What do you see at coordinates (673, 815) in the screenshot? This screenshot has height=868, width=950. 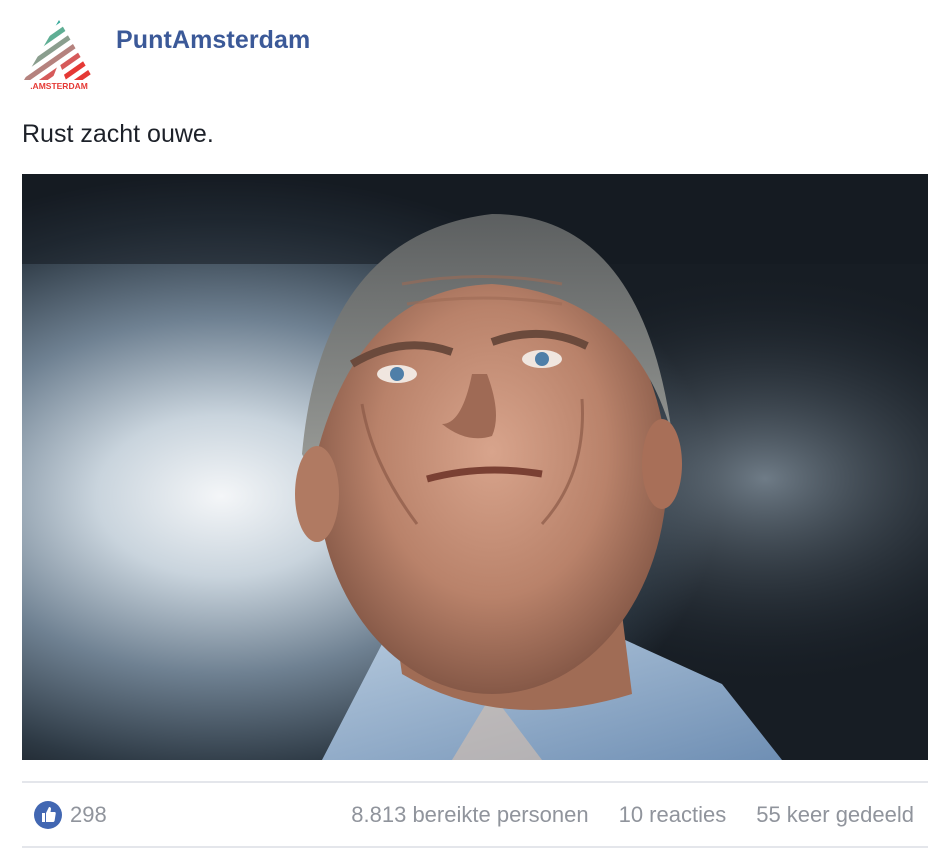 I see `comments-count: 10 reacties` at bounding box center [673, 815].